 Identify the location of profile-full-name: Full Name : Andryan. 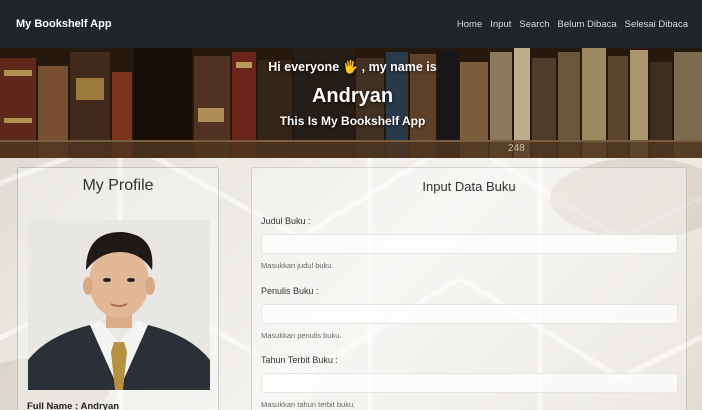
(73, 405).